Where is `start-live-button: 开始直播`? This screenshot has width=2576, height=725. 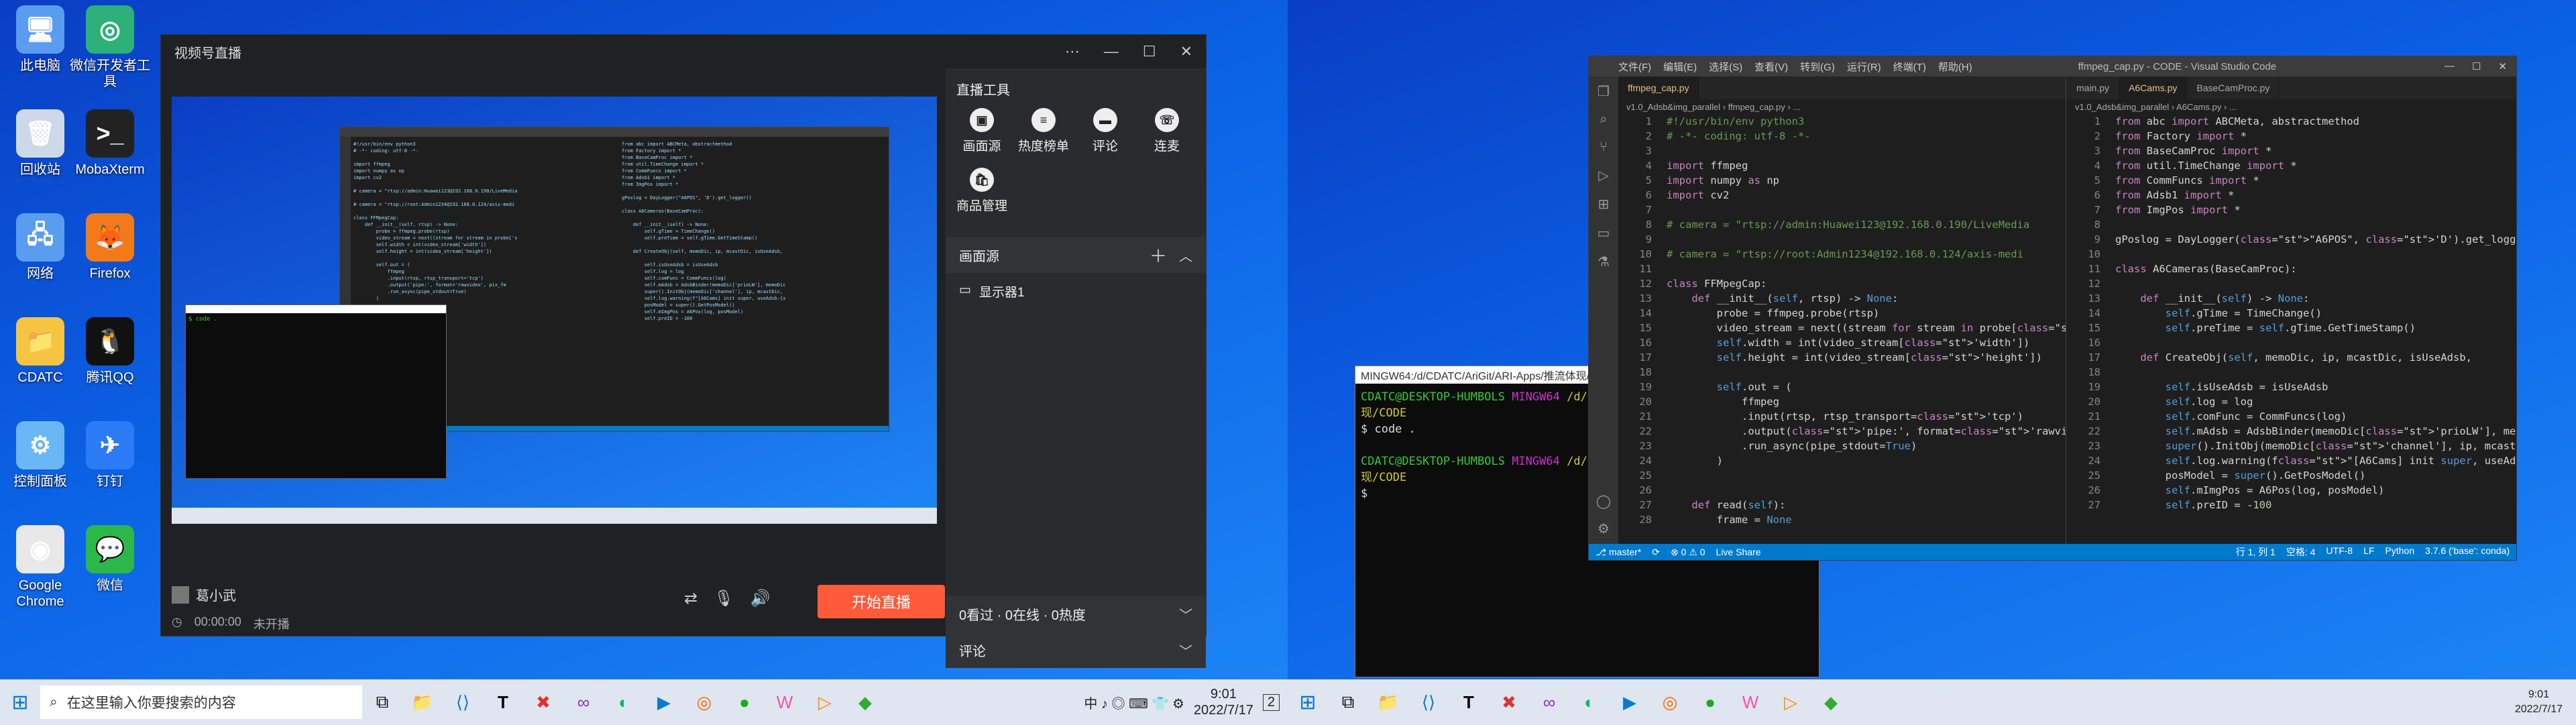 start-live-button: 开始直播 is located at coordinates (881, 601).